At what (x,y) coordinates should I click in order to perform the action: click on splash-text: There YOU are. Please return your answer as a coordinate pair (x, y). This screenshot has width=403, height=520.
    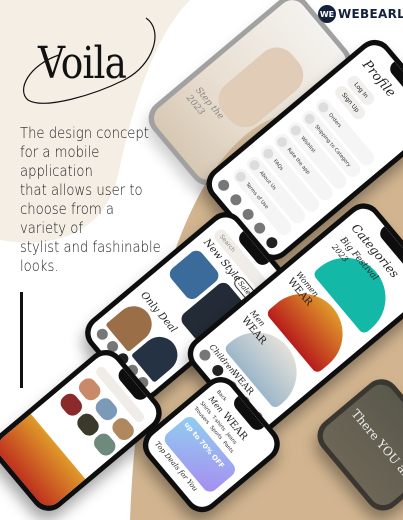
    Looking at the image, I should click on (375, 446).